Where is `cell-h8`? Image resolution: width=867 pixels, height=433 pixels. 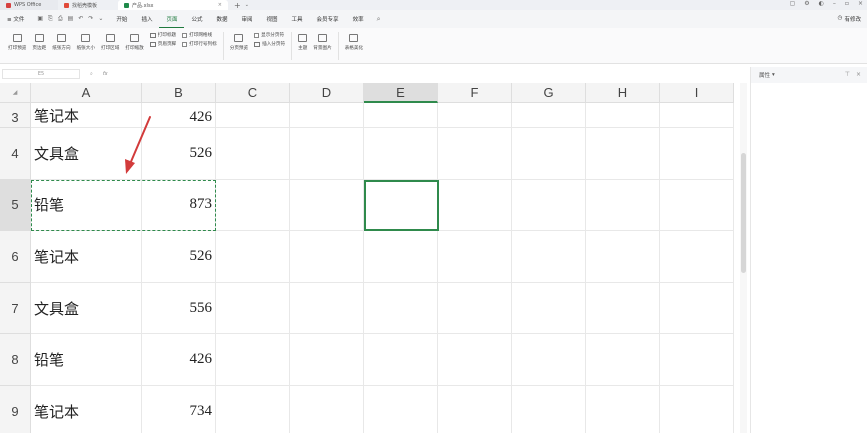 cell-h8 is located at coordinates (623, 360).